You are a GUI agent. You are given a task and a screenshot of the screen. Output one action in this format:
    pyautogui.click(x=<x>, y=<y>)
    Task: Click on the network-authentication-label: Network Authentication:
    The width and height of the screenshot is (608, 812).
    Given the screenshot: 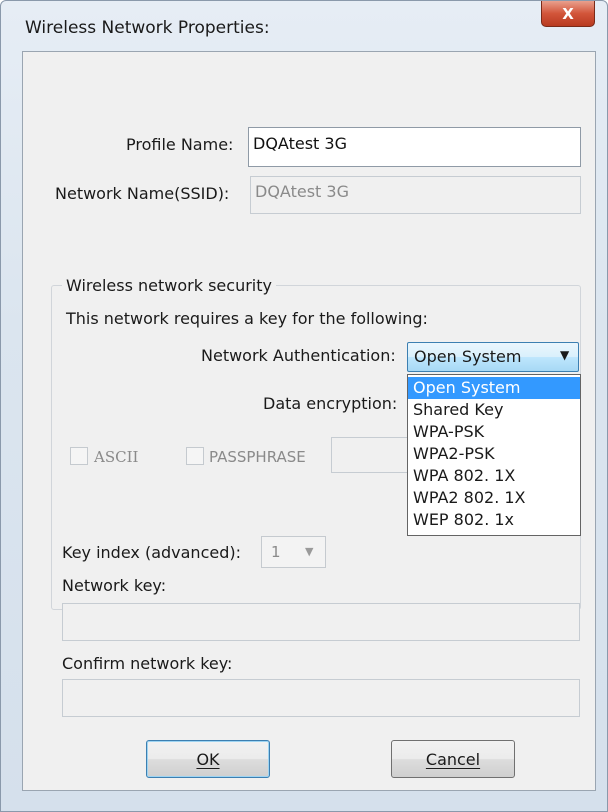 What is the action you would take?
    pyautogui.click(x=298, y=355)
    